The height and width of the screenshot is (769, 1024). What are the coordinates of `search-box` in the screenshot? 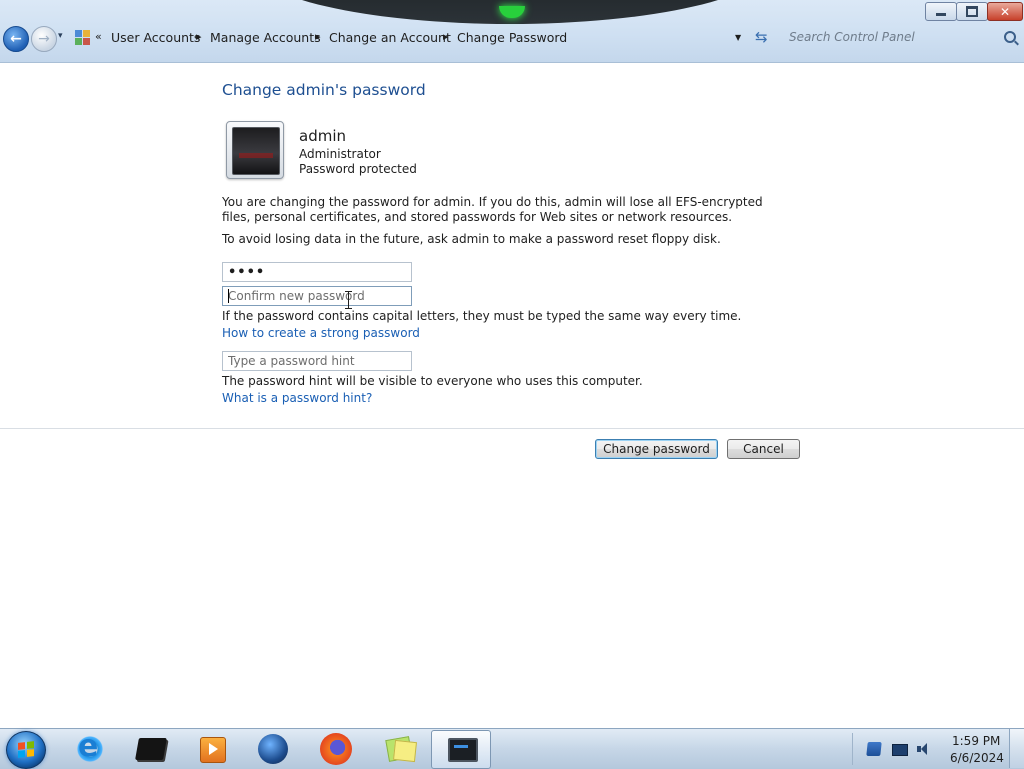 It's located at (900, 38).